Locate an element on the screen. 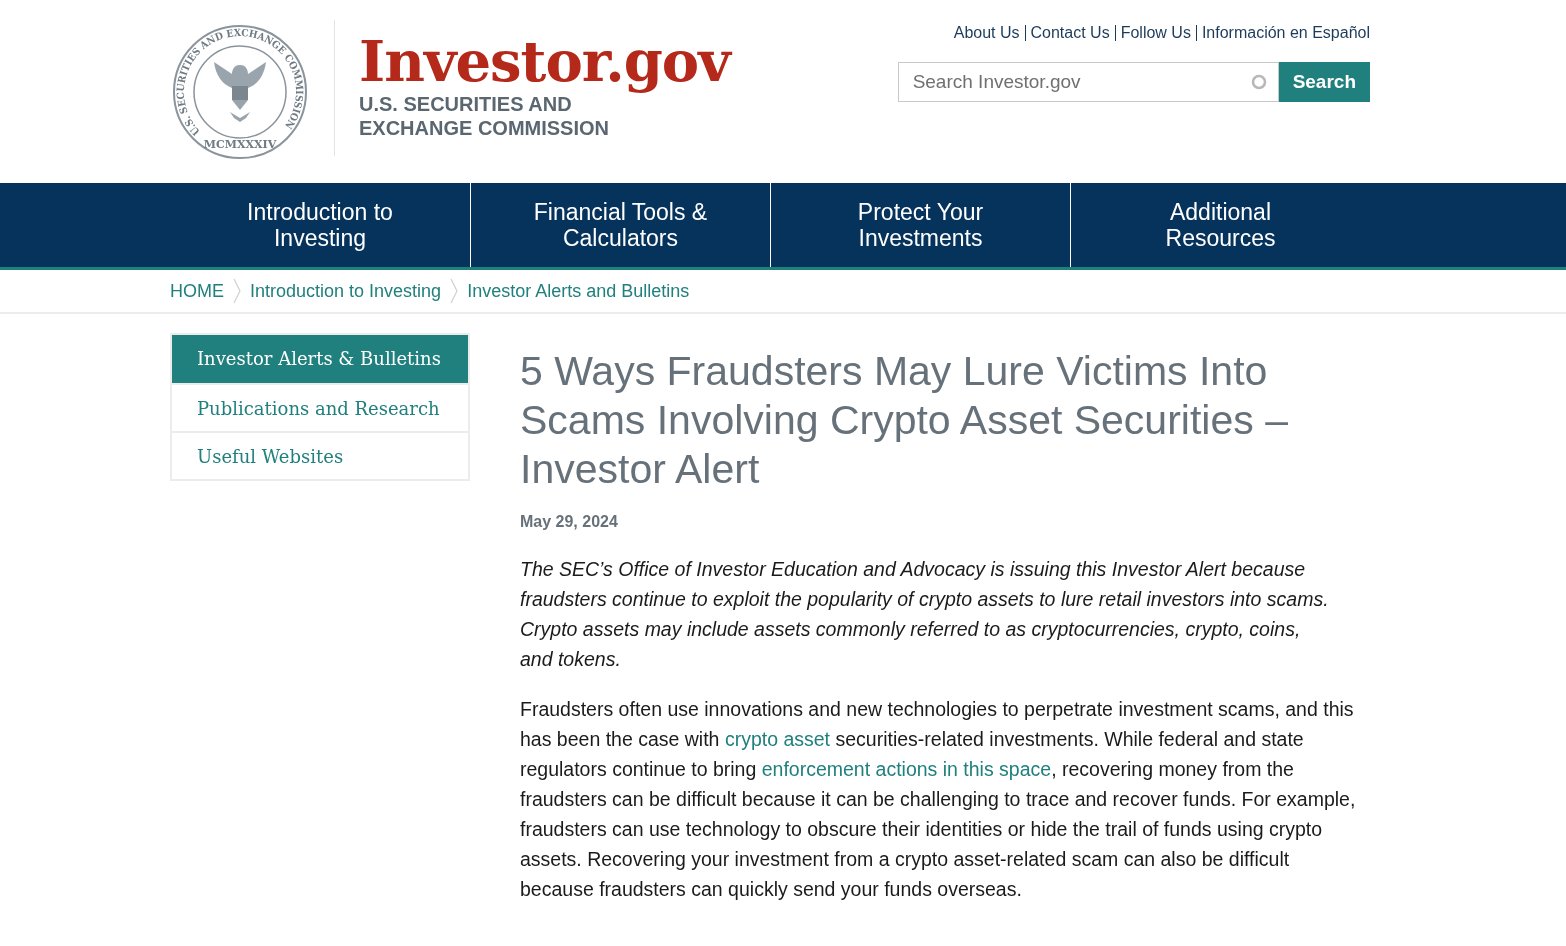 The width and height of the screenshot is (1566, 946). breadcrumb-link: Introduction to Investing is located at coordinates (346, 291).